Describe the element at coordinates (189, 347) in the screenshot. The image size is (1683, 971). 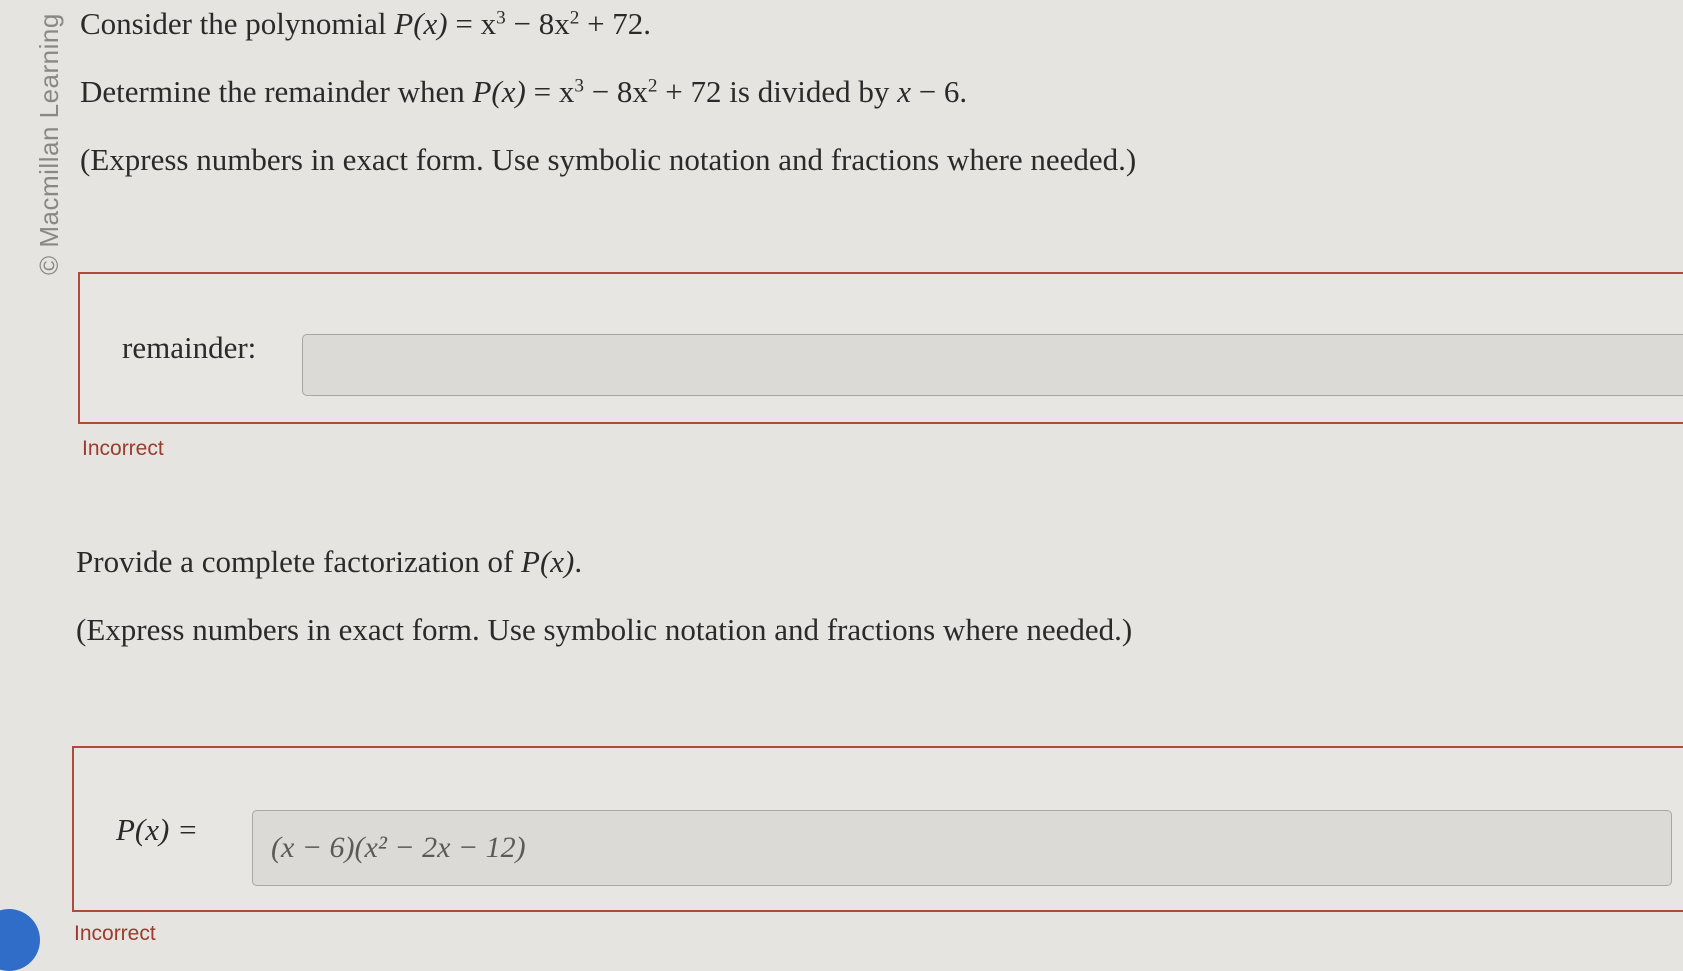
I see `remainder-label: remainder:` at that location.